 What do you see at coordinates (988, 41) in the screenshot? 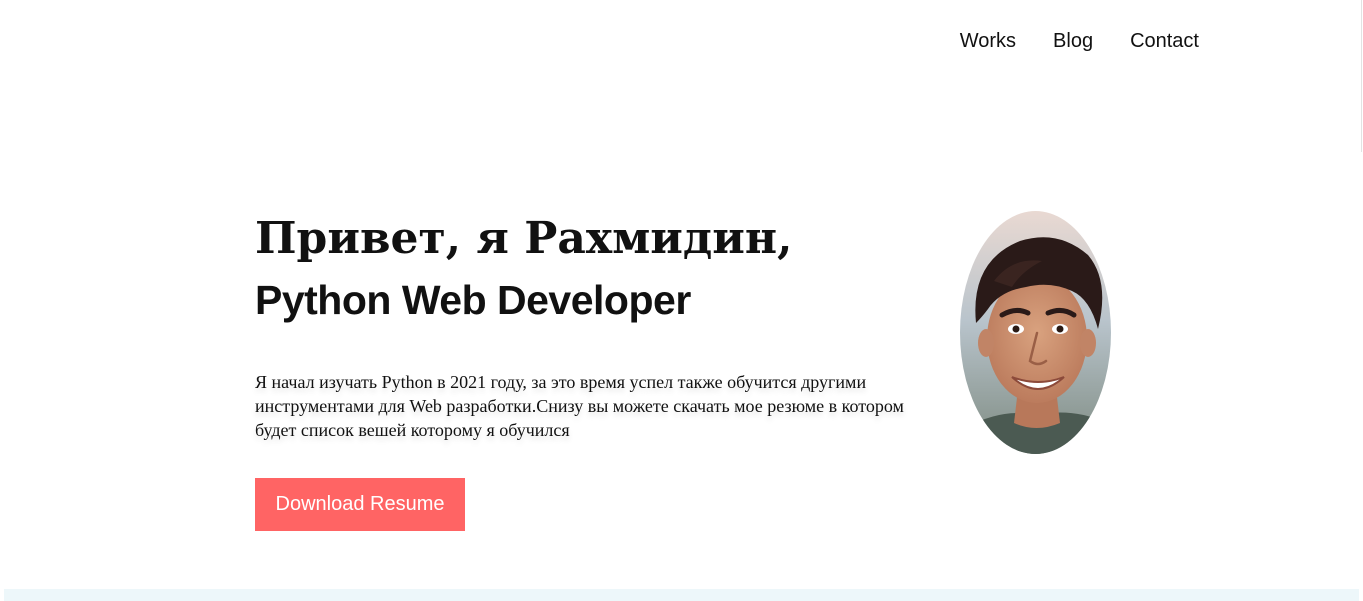
I see `nav-link-works: Works` at bounding box center [988, 41].